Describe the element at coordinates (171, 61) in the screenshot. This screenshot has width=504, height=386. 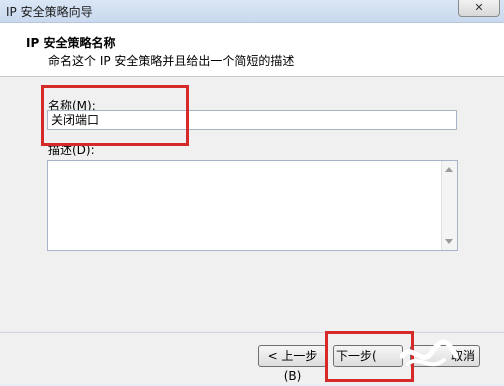
I see `page-subtitle: 命名这个 IP 安全策略并且给出一个简短的描述` at that location.